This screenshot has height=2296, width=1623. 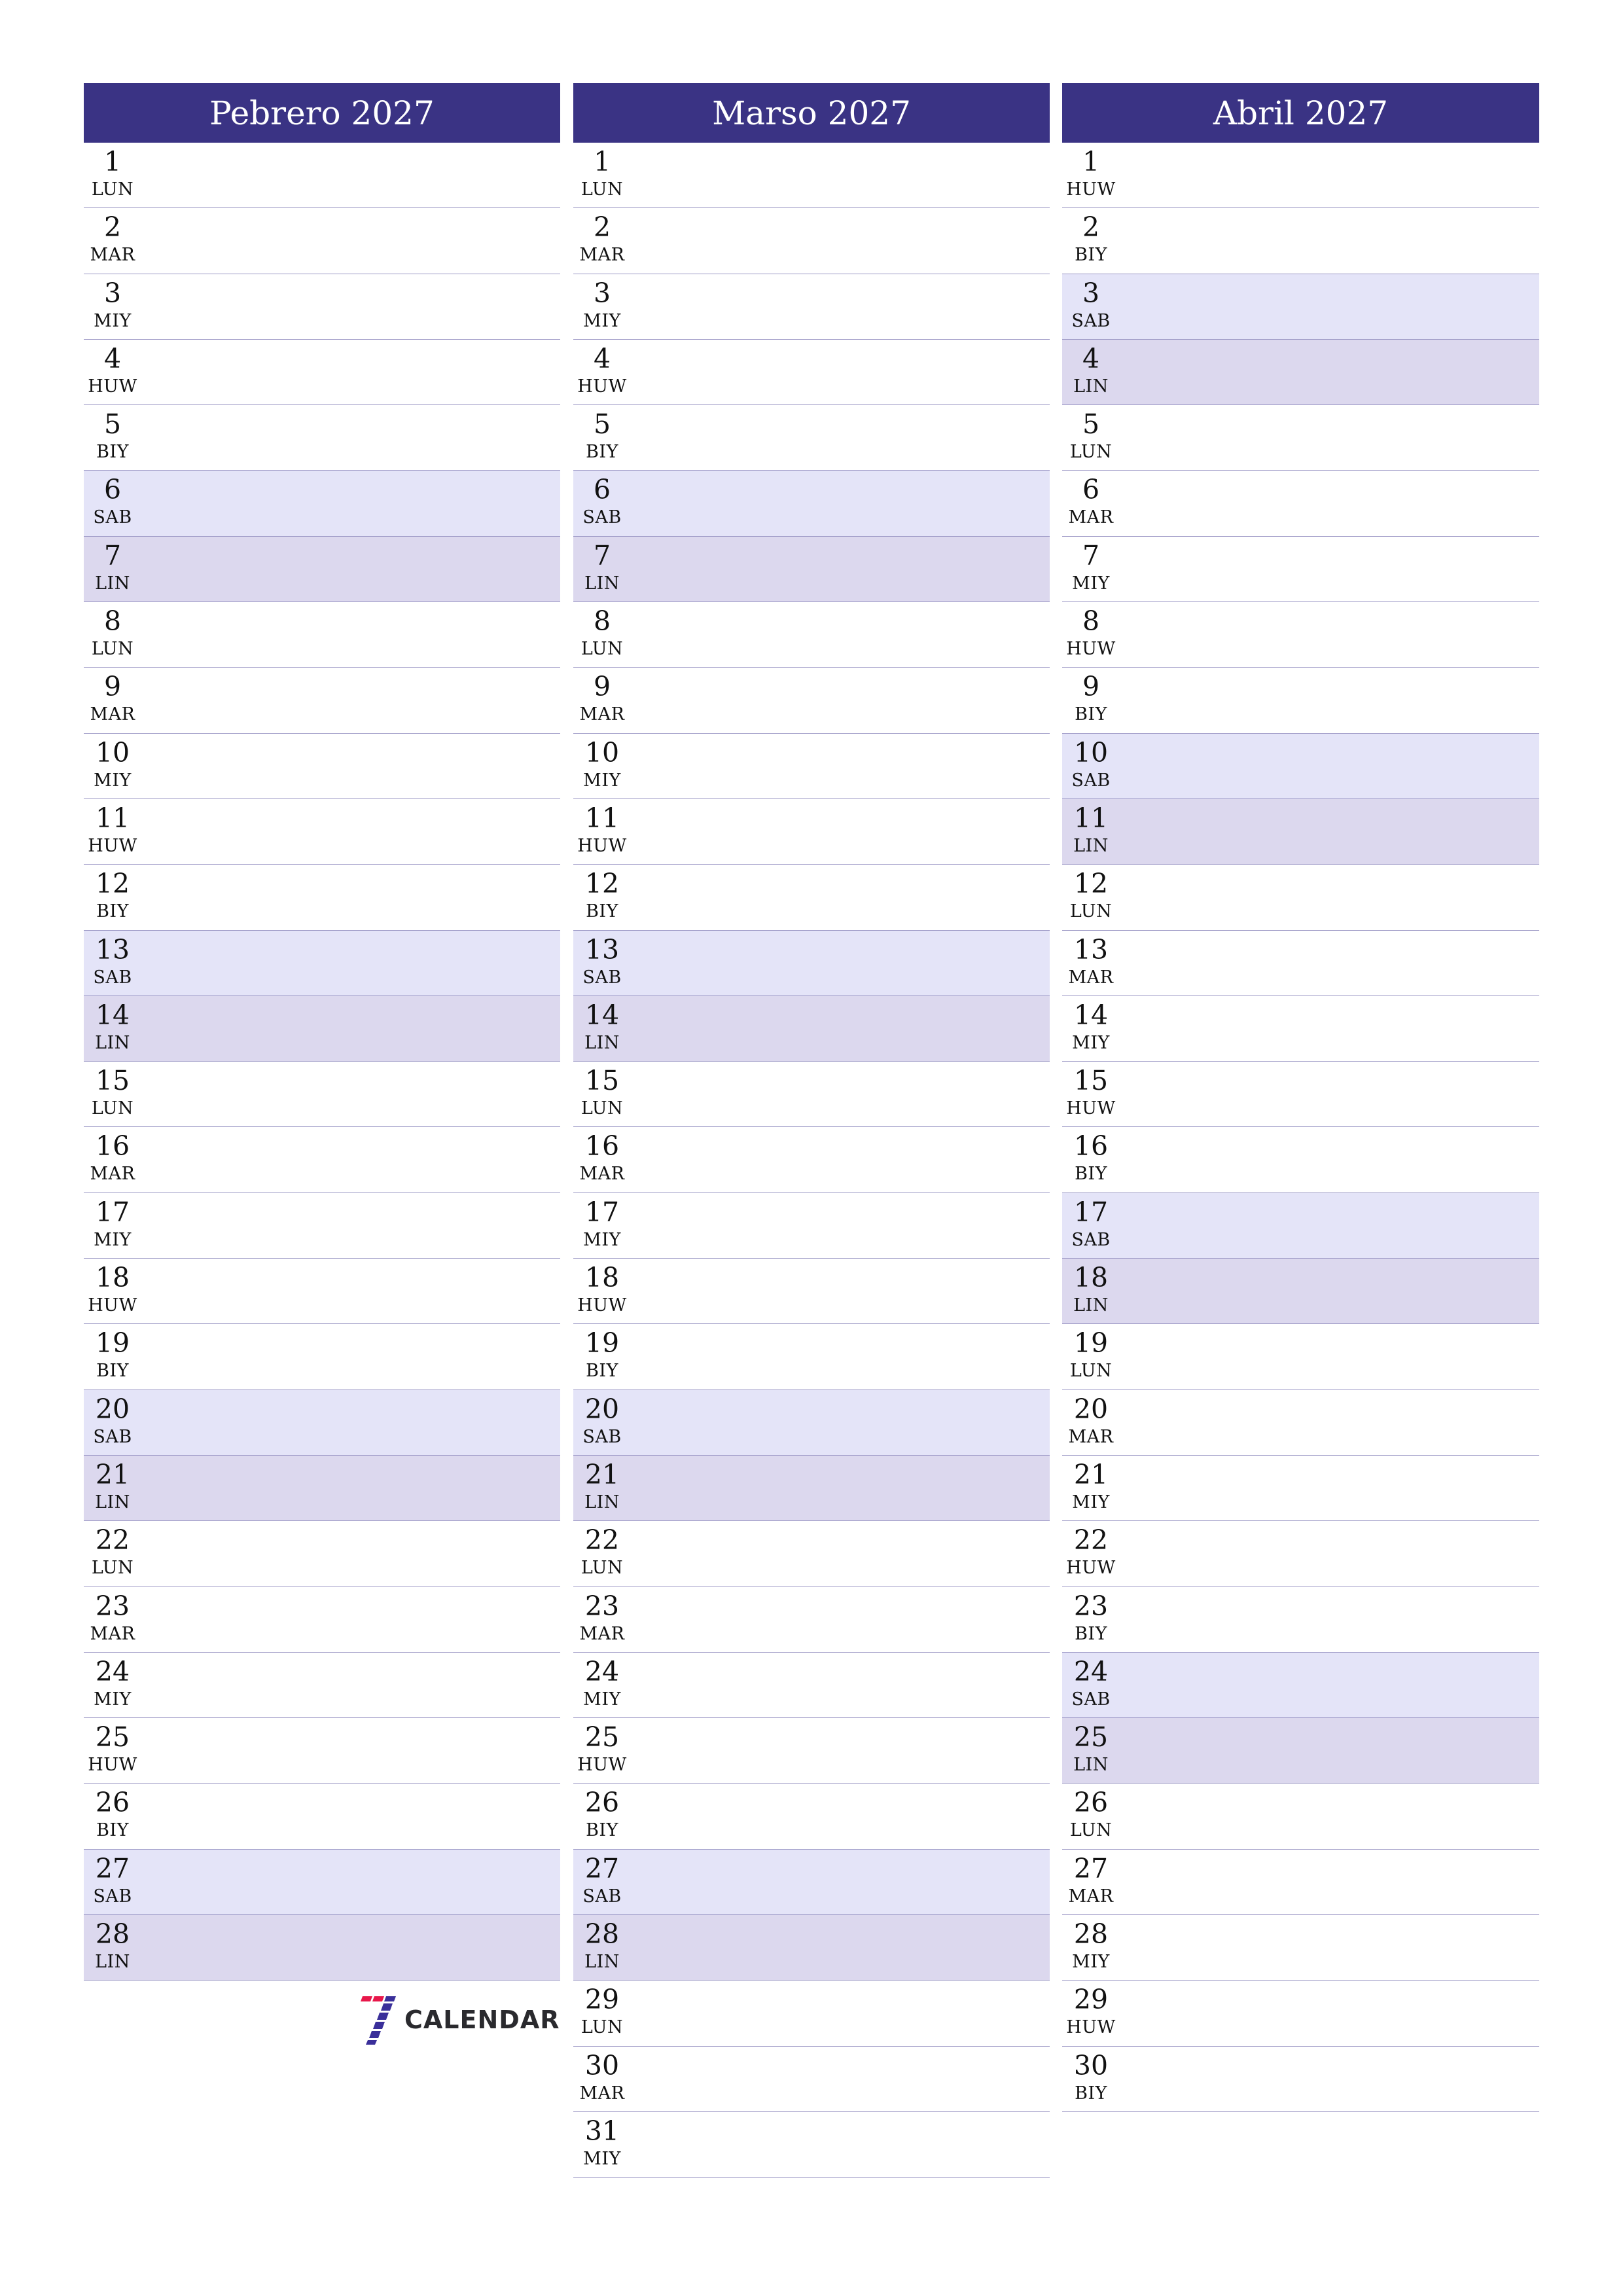 What do you see at coordinates (1300, 1292) in the screenshot?
I see `day-row: 18 LIN` at bounding box center [1300, 1292].